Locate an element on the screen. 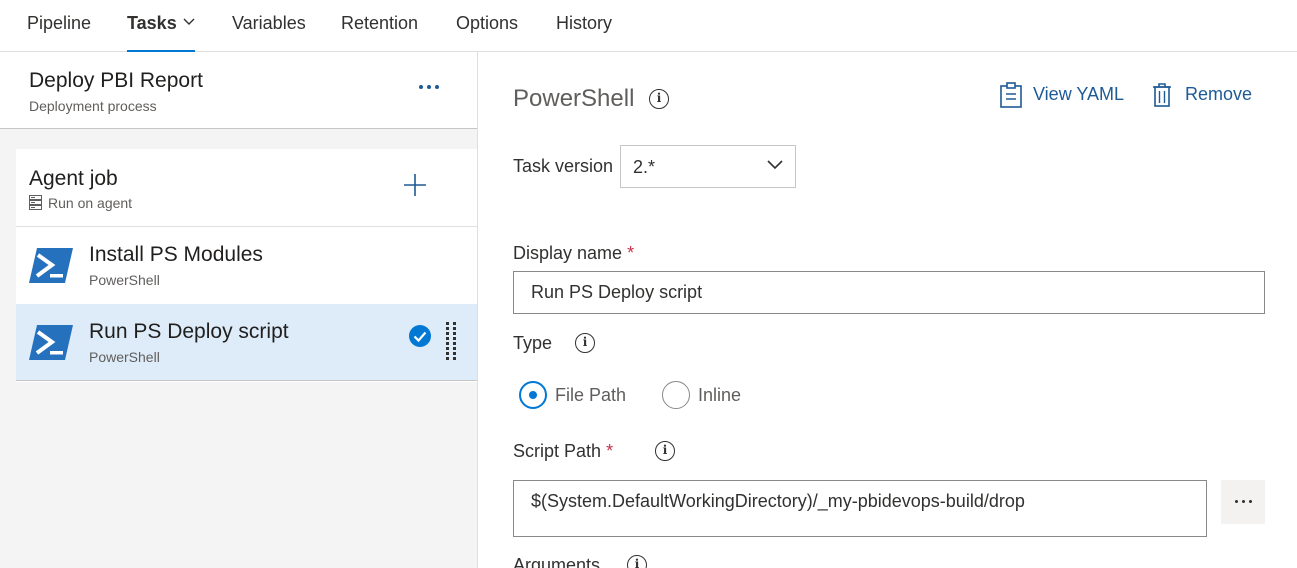 The height and width of the screenshot is (568, 1297). arguments-label: Arguments is located at coordinates (557, 561).